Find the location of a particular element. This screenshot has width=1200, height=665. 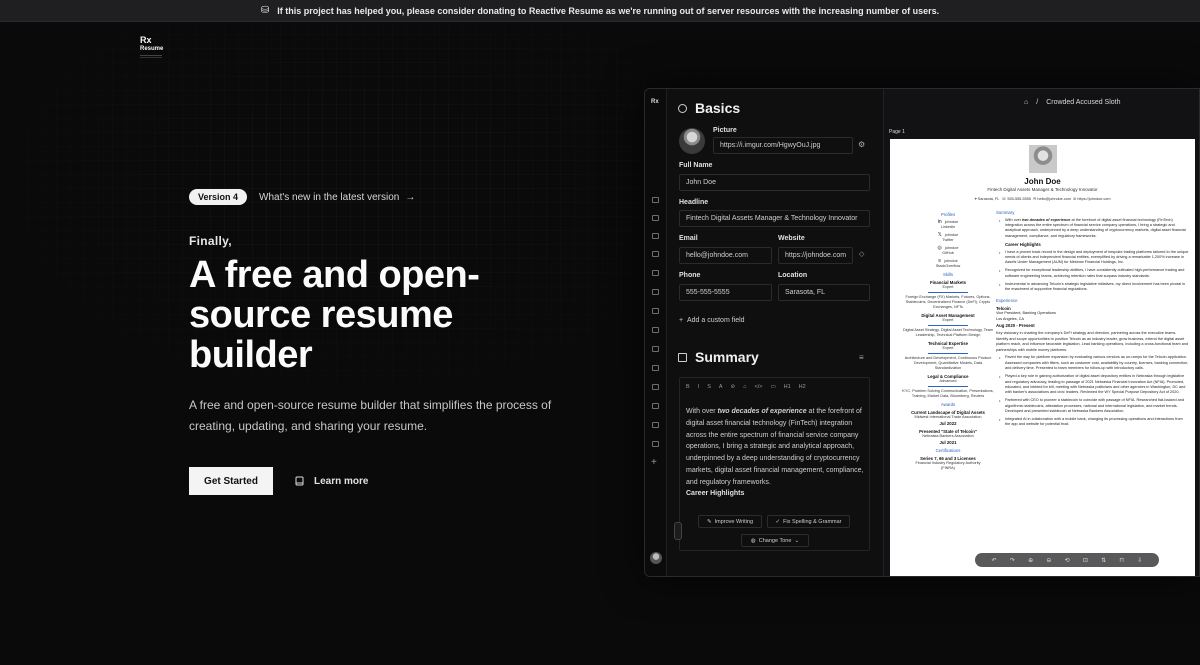

basics-title: Basics is located at coordinates (718, 108).